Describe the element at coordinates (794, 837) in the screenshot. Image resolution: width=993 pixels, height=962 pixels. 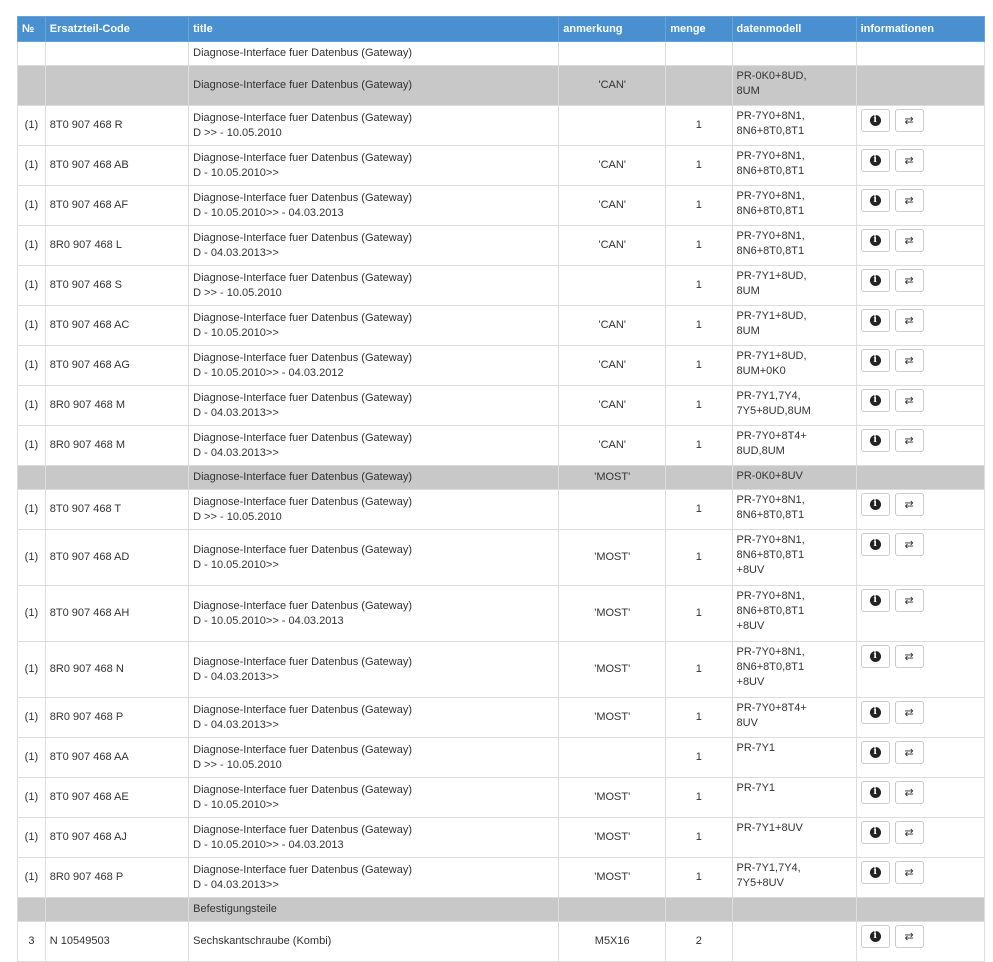
I see `cell-datenmodell: PR-7Y1+8UV` at that location.